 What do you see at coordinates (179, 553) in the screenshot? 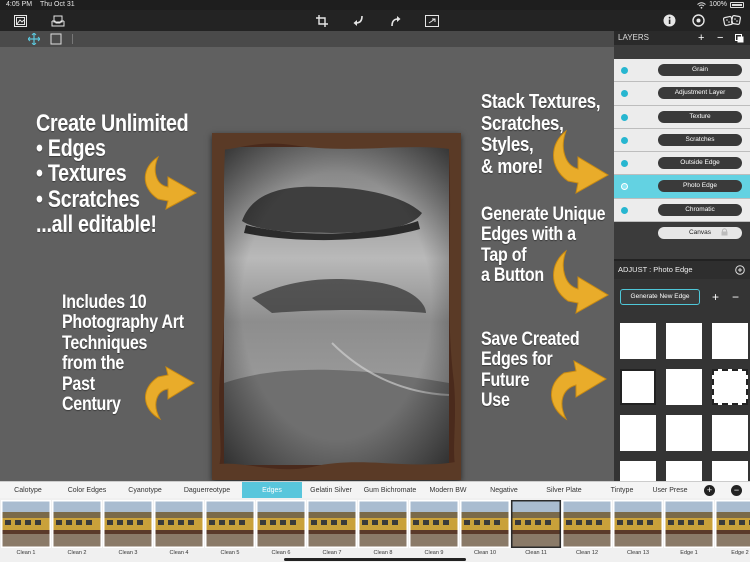
I see `thumbnail-label: Clean 4` at bounding box center [179, 553].